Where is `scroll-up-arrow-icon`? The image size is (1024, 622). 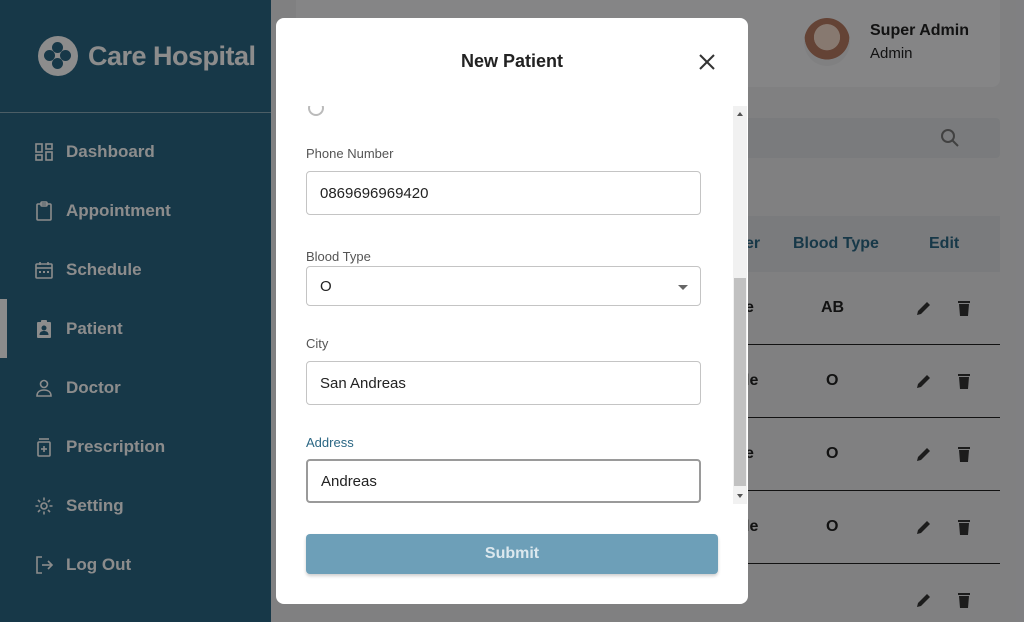
scroll-up-arrow-icon is located at coordinates (740, 114).